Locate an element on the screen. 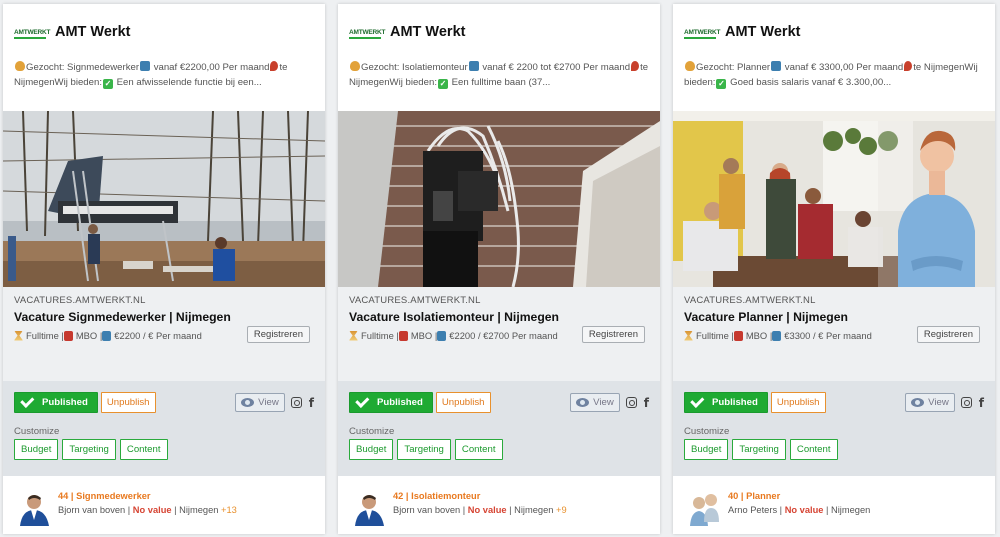 The image size is (1000, 537). company-name: AMT Werkt is located at coordinates (763, 32).